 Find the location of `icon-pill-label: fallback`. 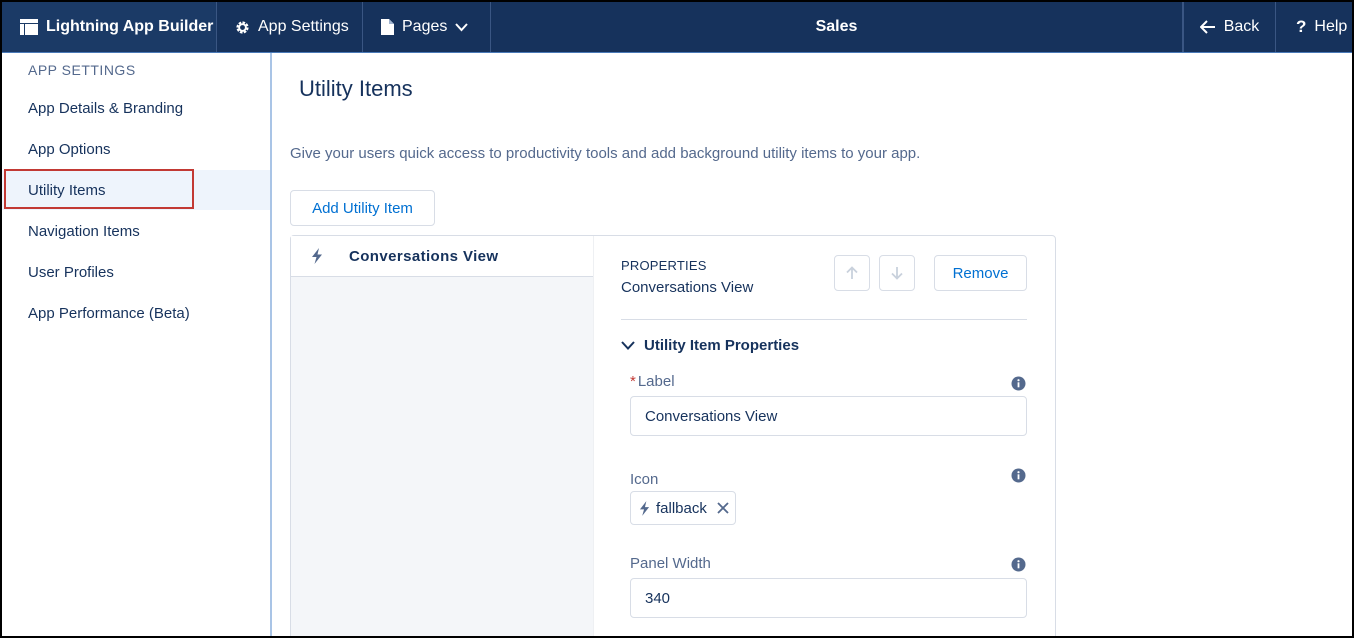

icon-pill-label: fallback is located at coordinates (681, 508).